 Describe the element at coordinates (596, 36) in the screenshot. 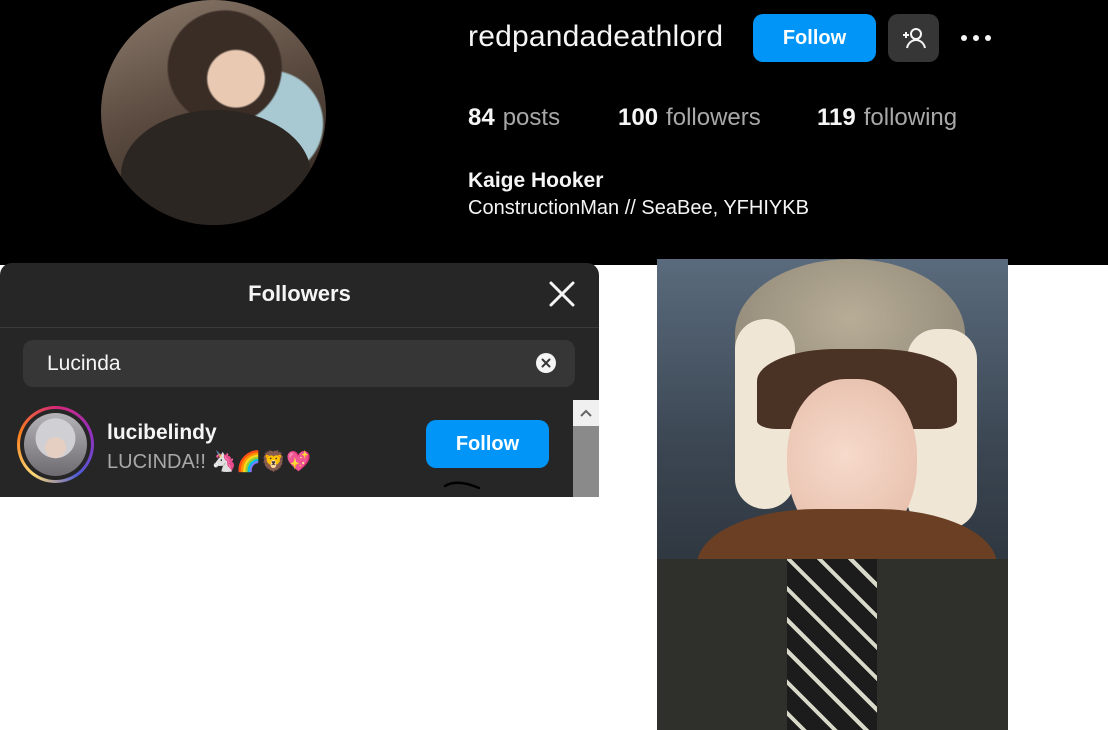

I see `profile-username: redpandadeathlord` at that location.